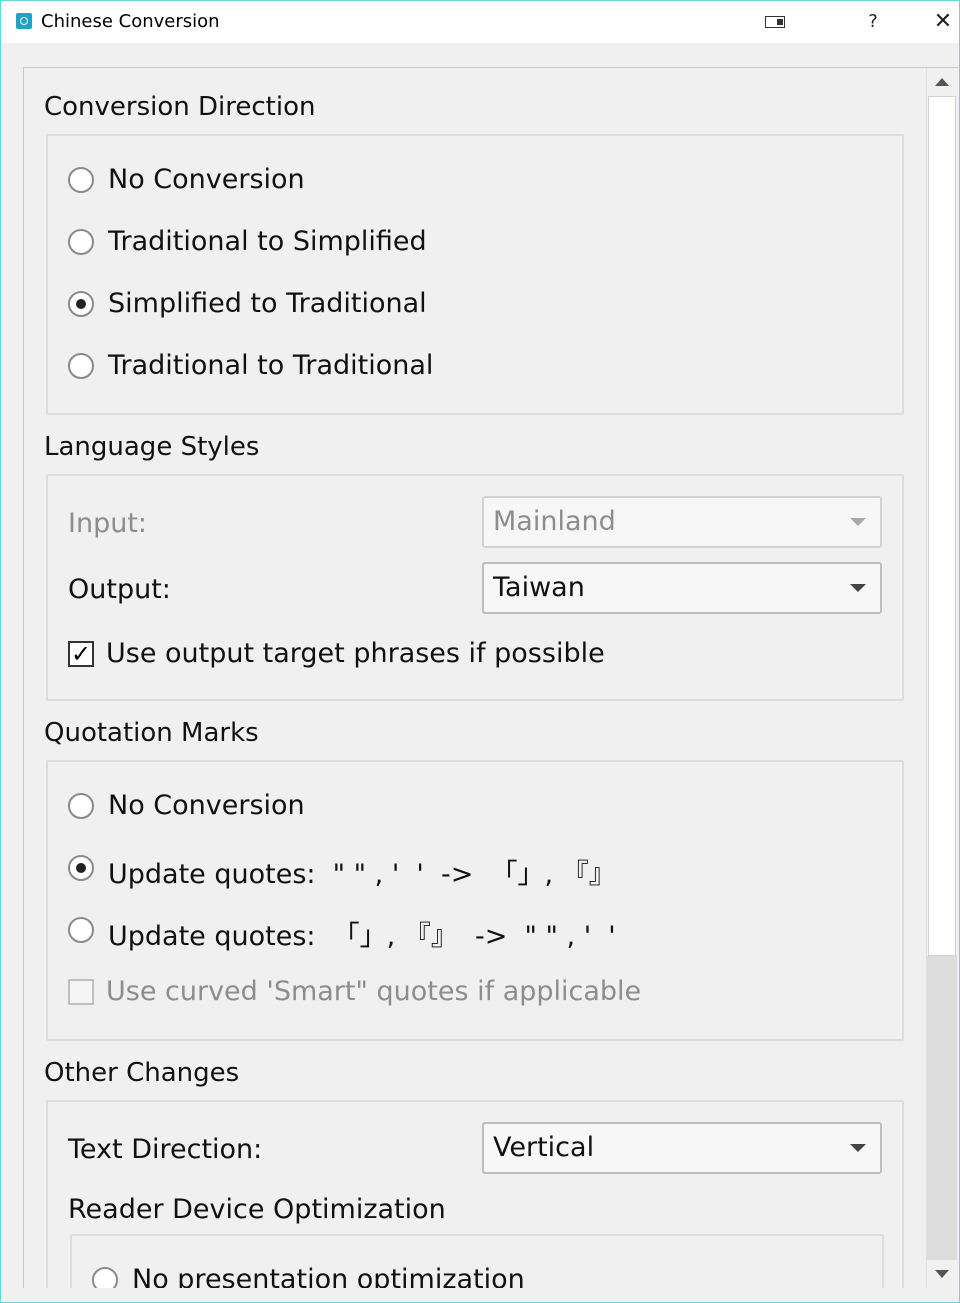  I want to click on float-icon, so click(775, 22).